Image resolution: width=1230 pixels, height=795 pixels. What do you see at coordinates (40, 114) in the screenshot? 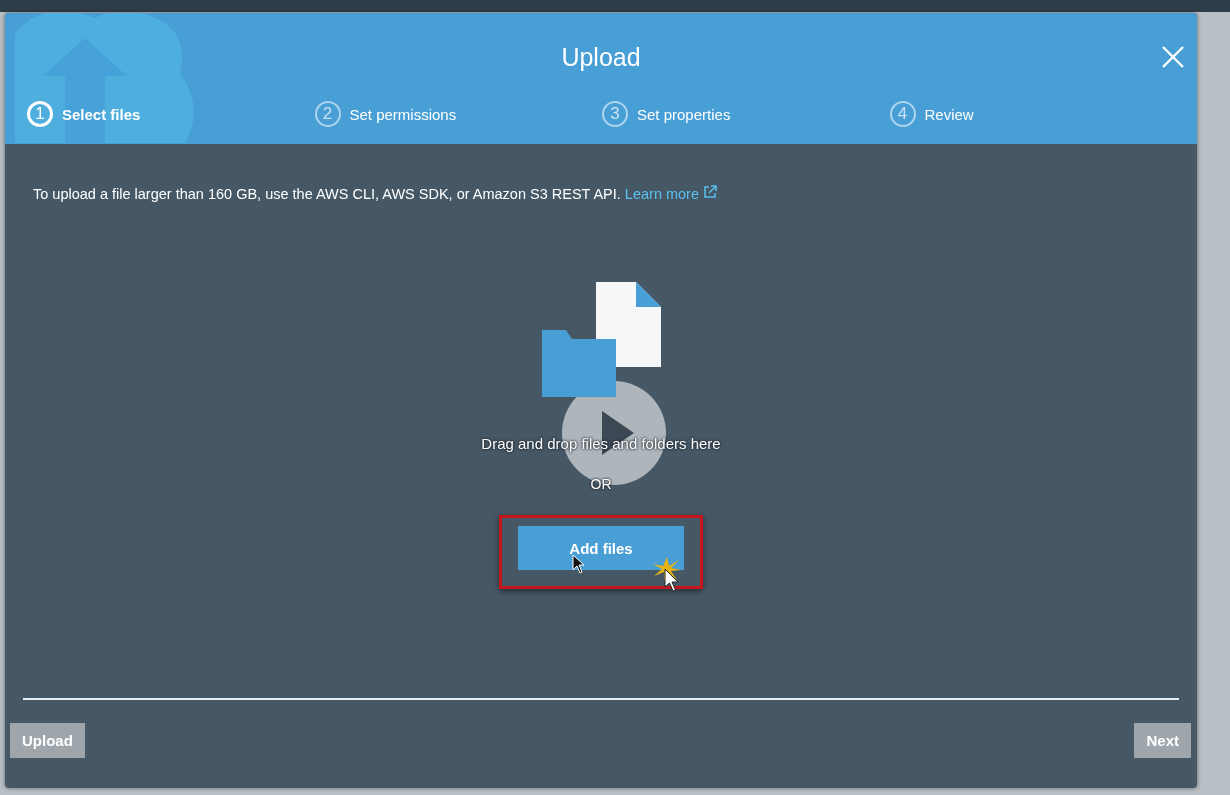
I see `step-number: 1` at bounding box center [40, 114].